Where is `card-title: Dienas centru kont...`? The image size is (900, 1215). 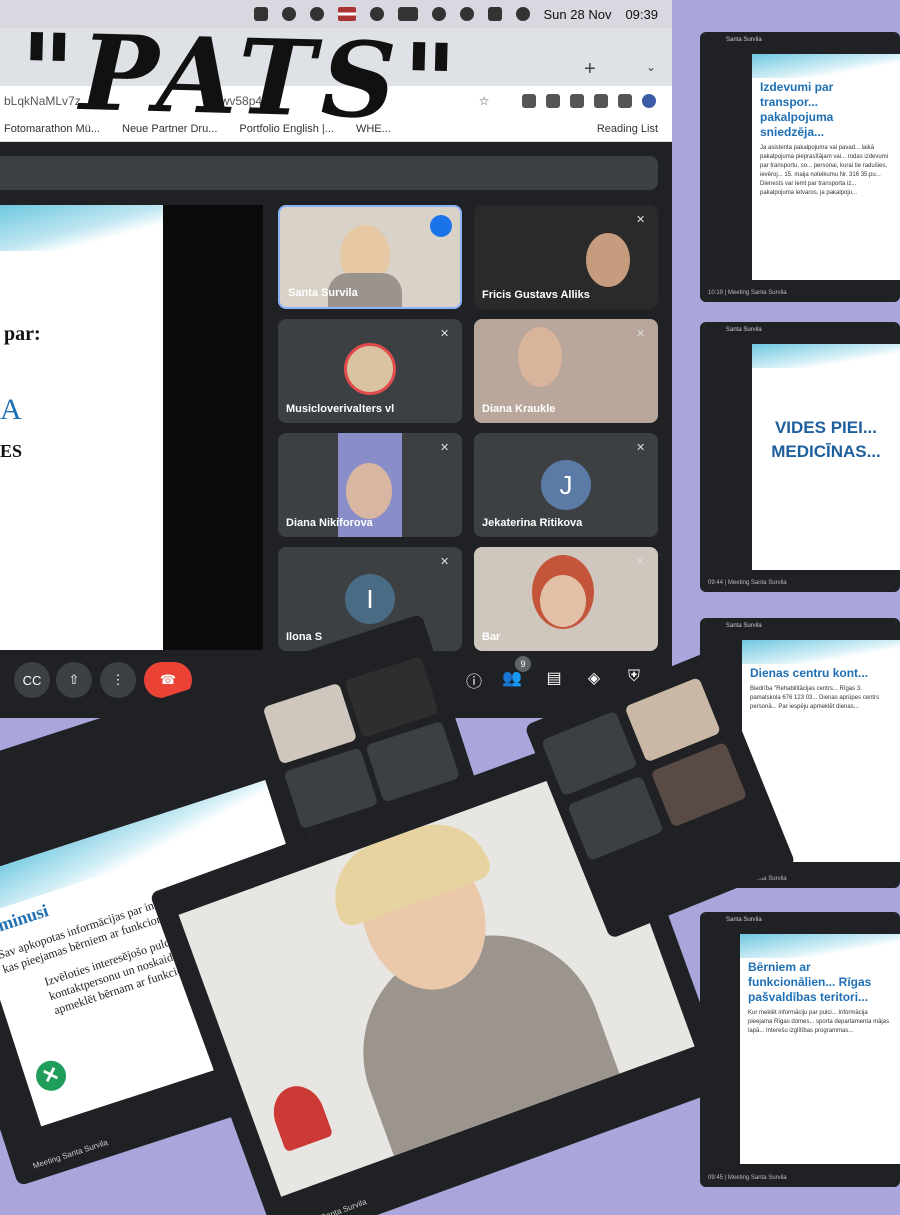 card-title: Dienas centru kont... is located at coordinates (809, 673).